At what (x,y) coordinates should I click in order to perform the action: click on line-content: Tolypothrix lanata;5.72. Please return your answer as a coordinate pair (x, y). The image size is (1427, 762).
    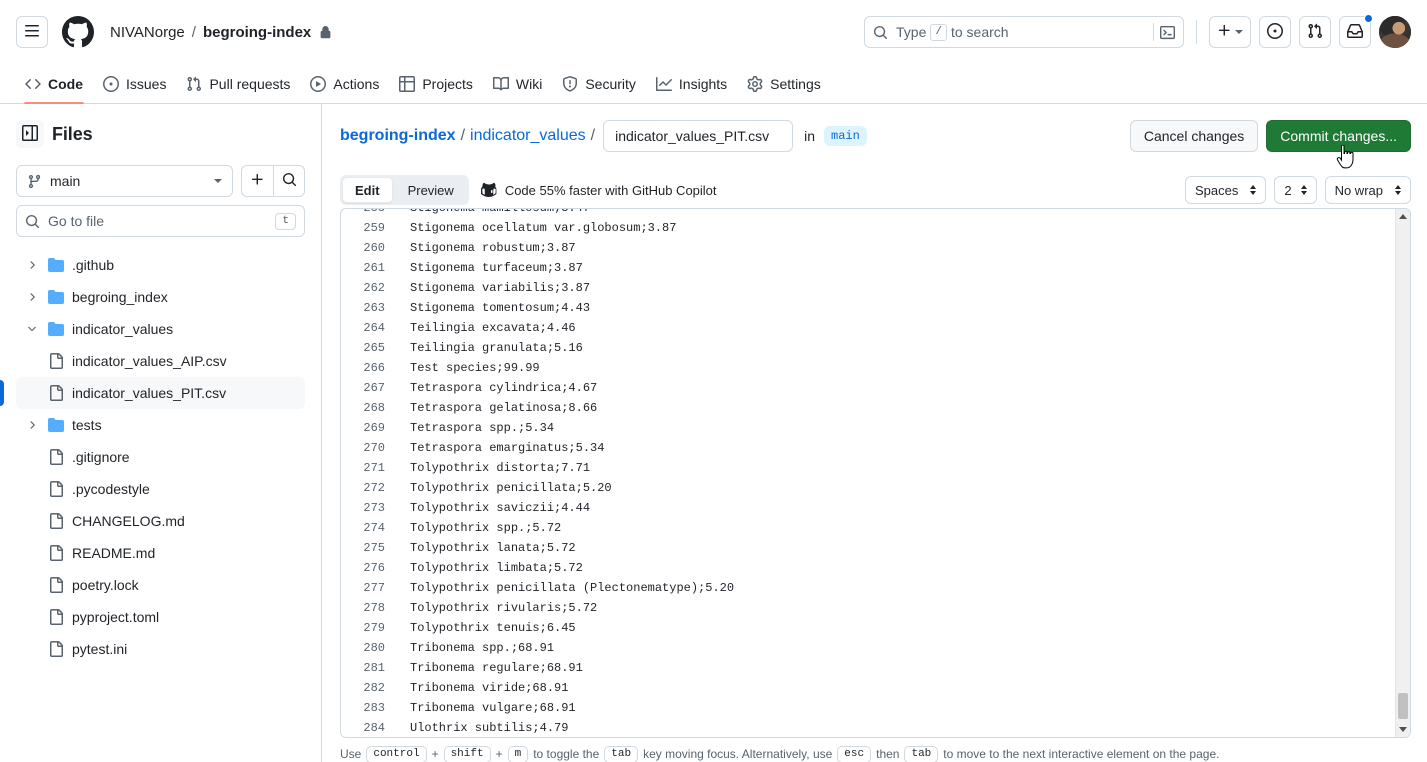
    Looking at the image, I should click on (486, 548).